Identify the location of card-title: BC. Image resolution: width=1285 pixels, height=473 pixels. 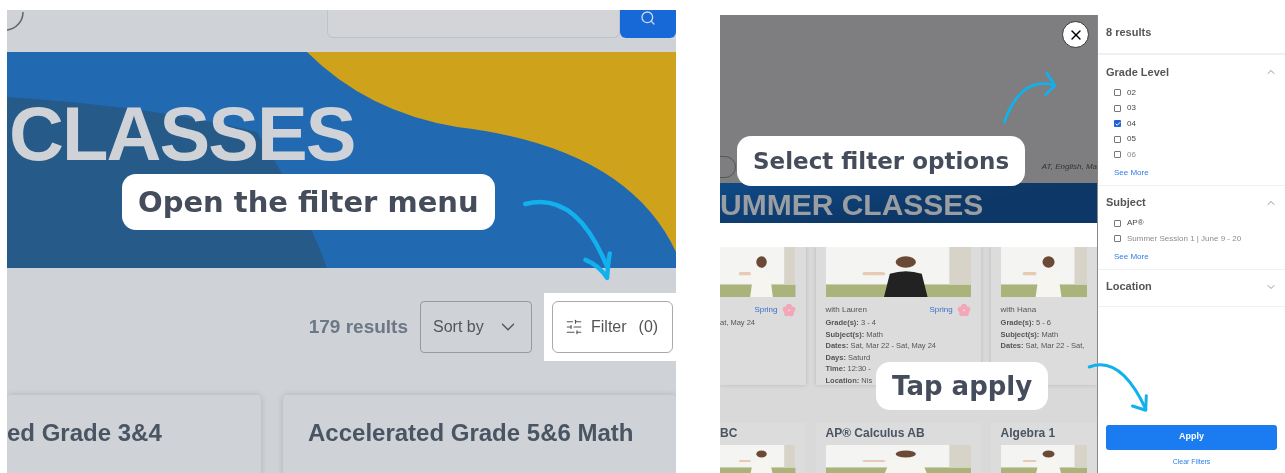
(729, 433).